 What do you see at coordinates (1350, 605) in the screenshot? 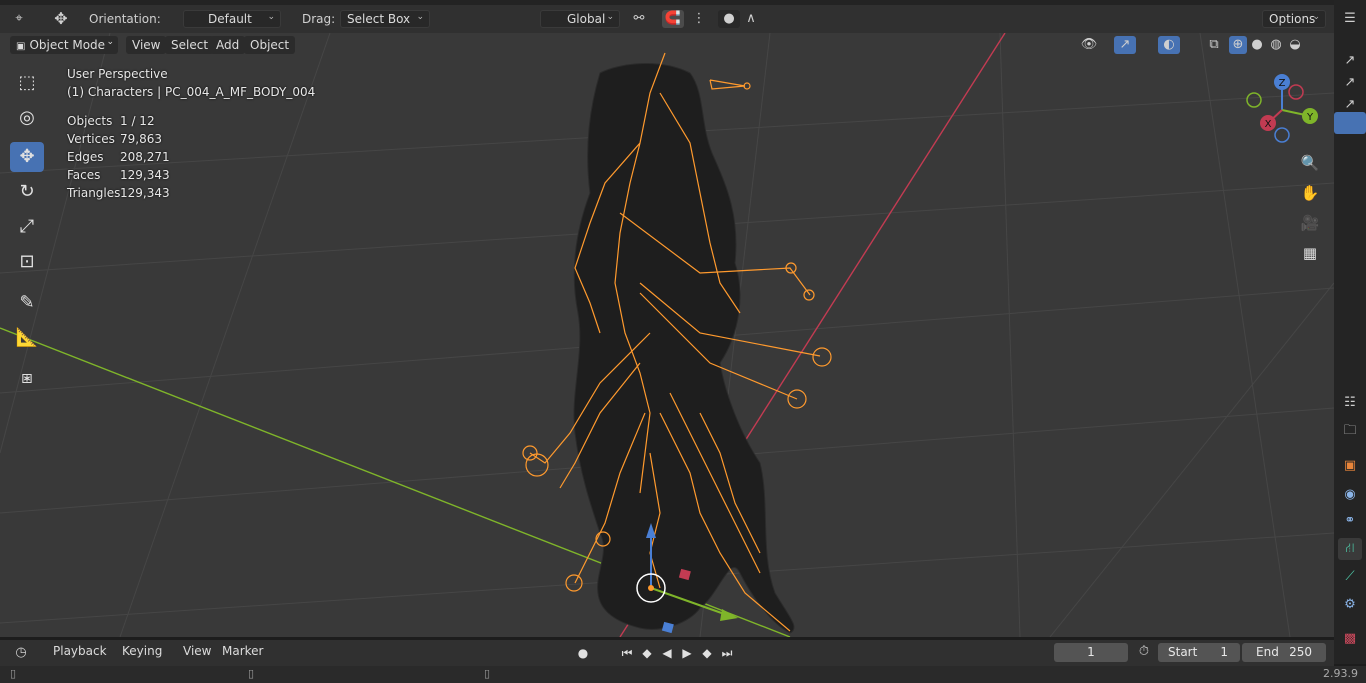
I see `bone-constraints-icon: ⚙` at bounding box center [1350, 605].